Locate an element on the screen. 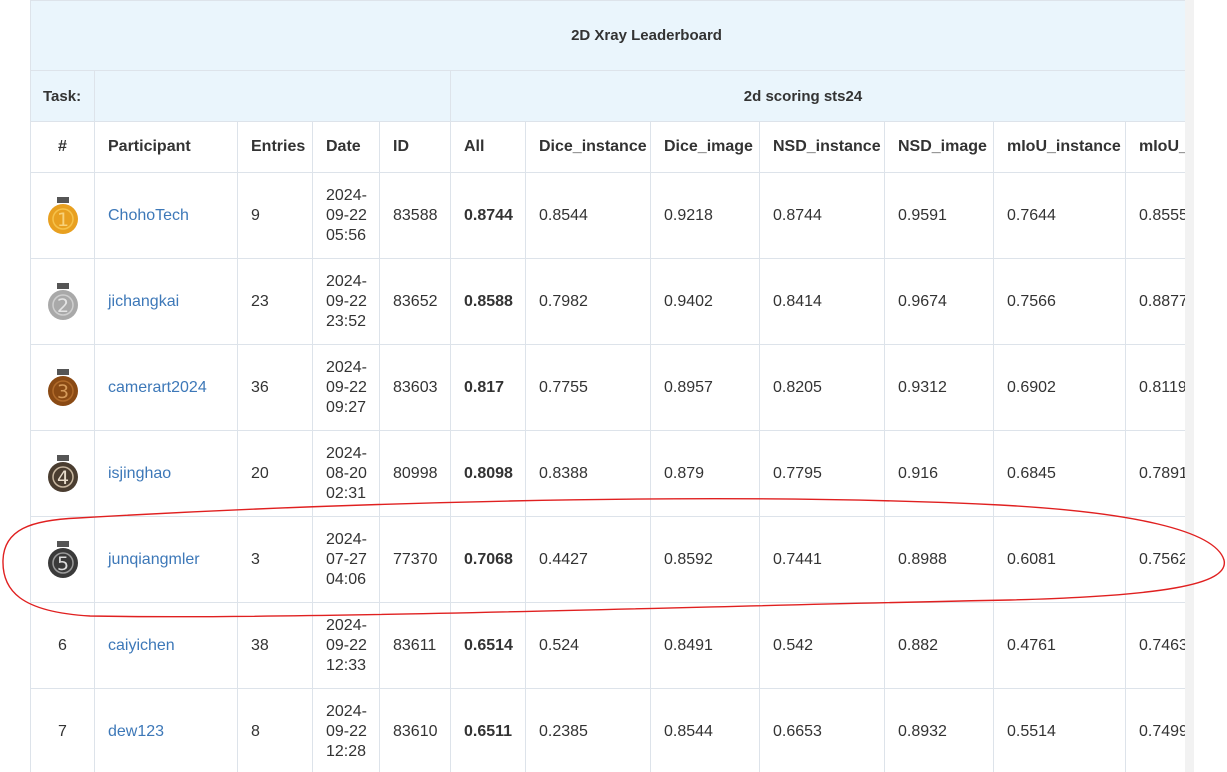 The image size is (1227, 772). cell-rank: 6 is located at coordinates (62, 645).